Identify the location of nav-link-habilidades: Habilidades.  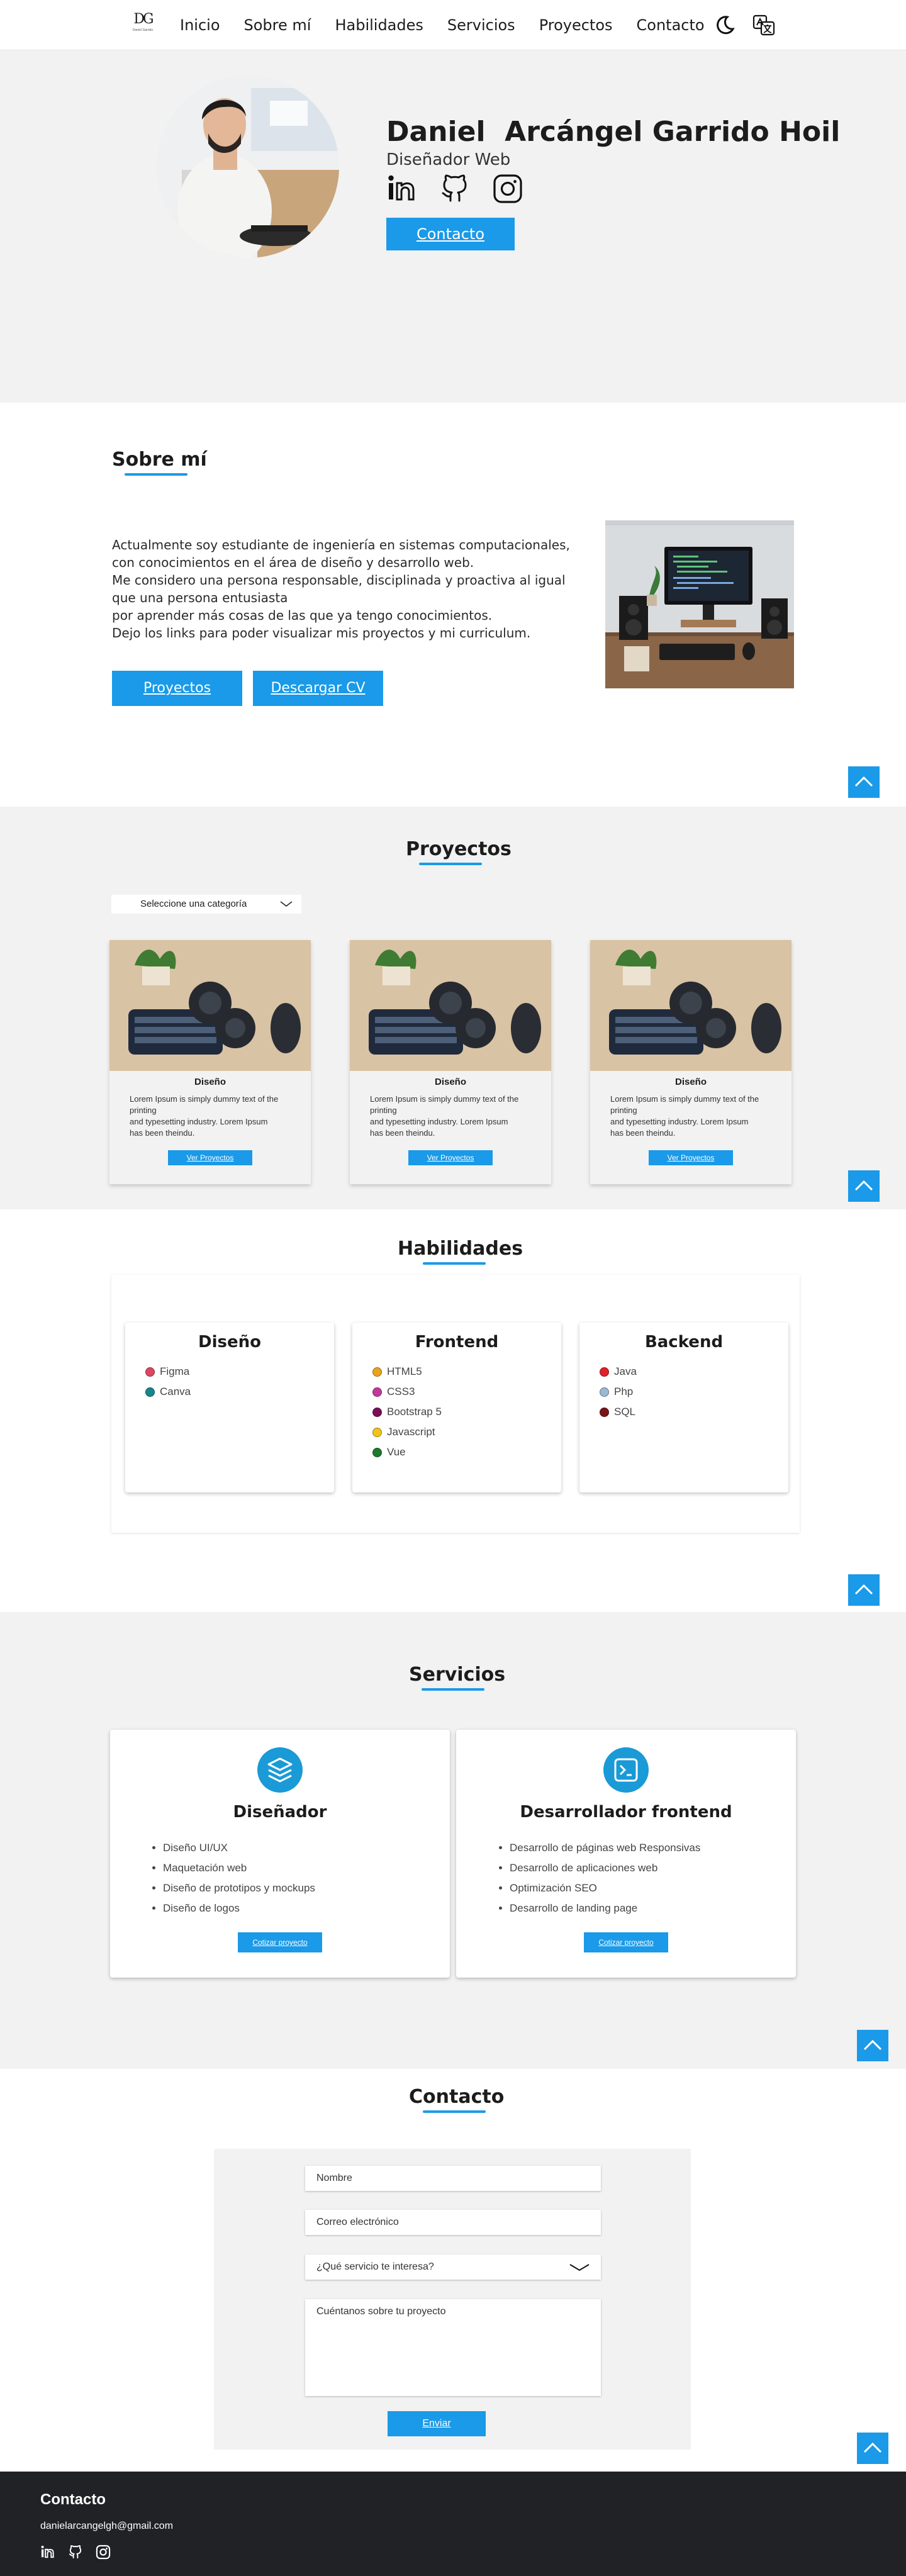
(379, 25).